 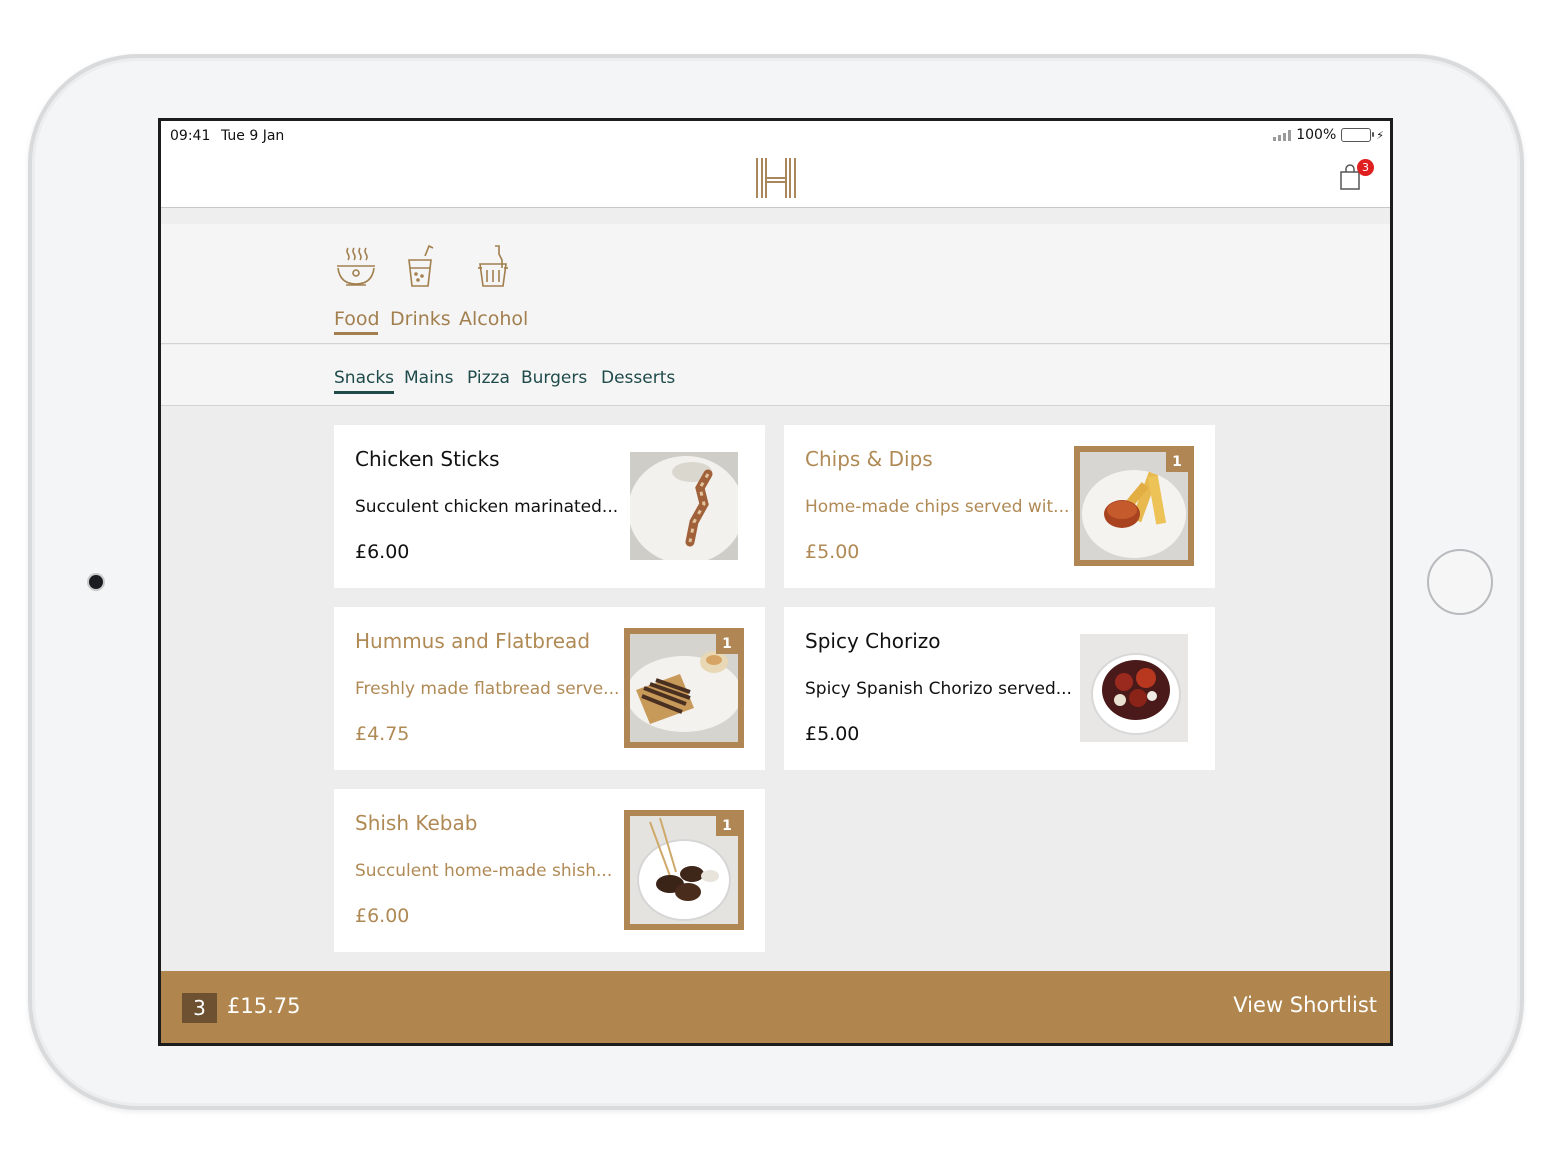 I want to click on category-drinks: Drinks, so click(x=420, y=287).